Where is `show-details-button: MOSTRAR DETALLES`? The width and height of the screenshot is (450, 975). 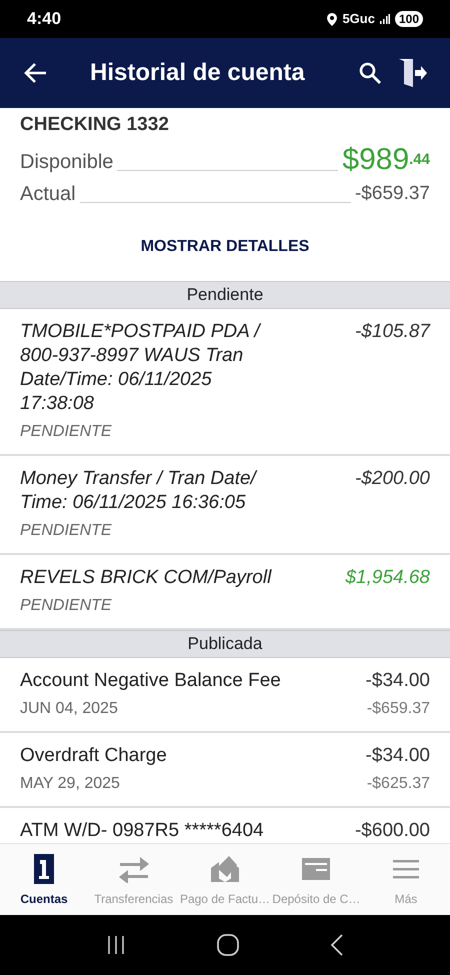 show-details-button: MOSTRAR DETALLES is located at coordinates (225, 246).